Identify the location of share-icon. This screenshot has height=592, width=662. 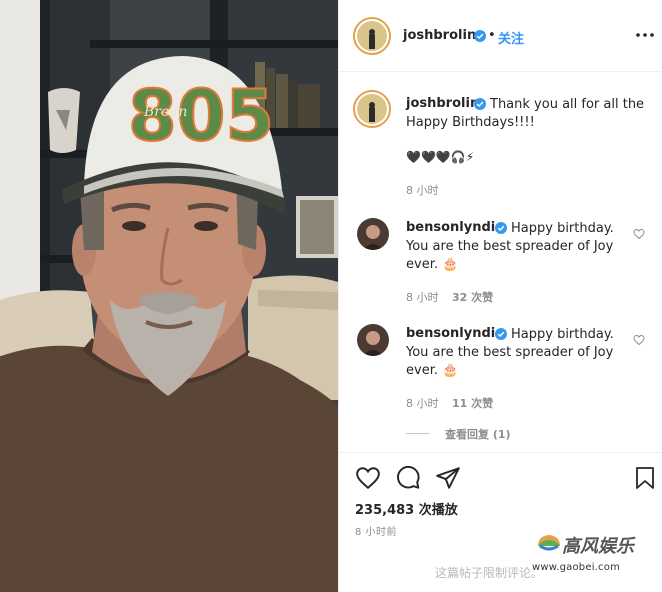
(448, 478).